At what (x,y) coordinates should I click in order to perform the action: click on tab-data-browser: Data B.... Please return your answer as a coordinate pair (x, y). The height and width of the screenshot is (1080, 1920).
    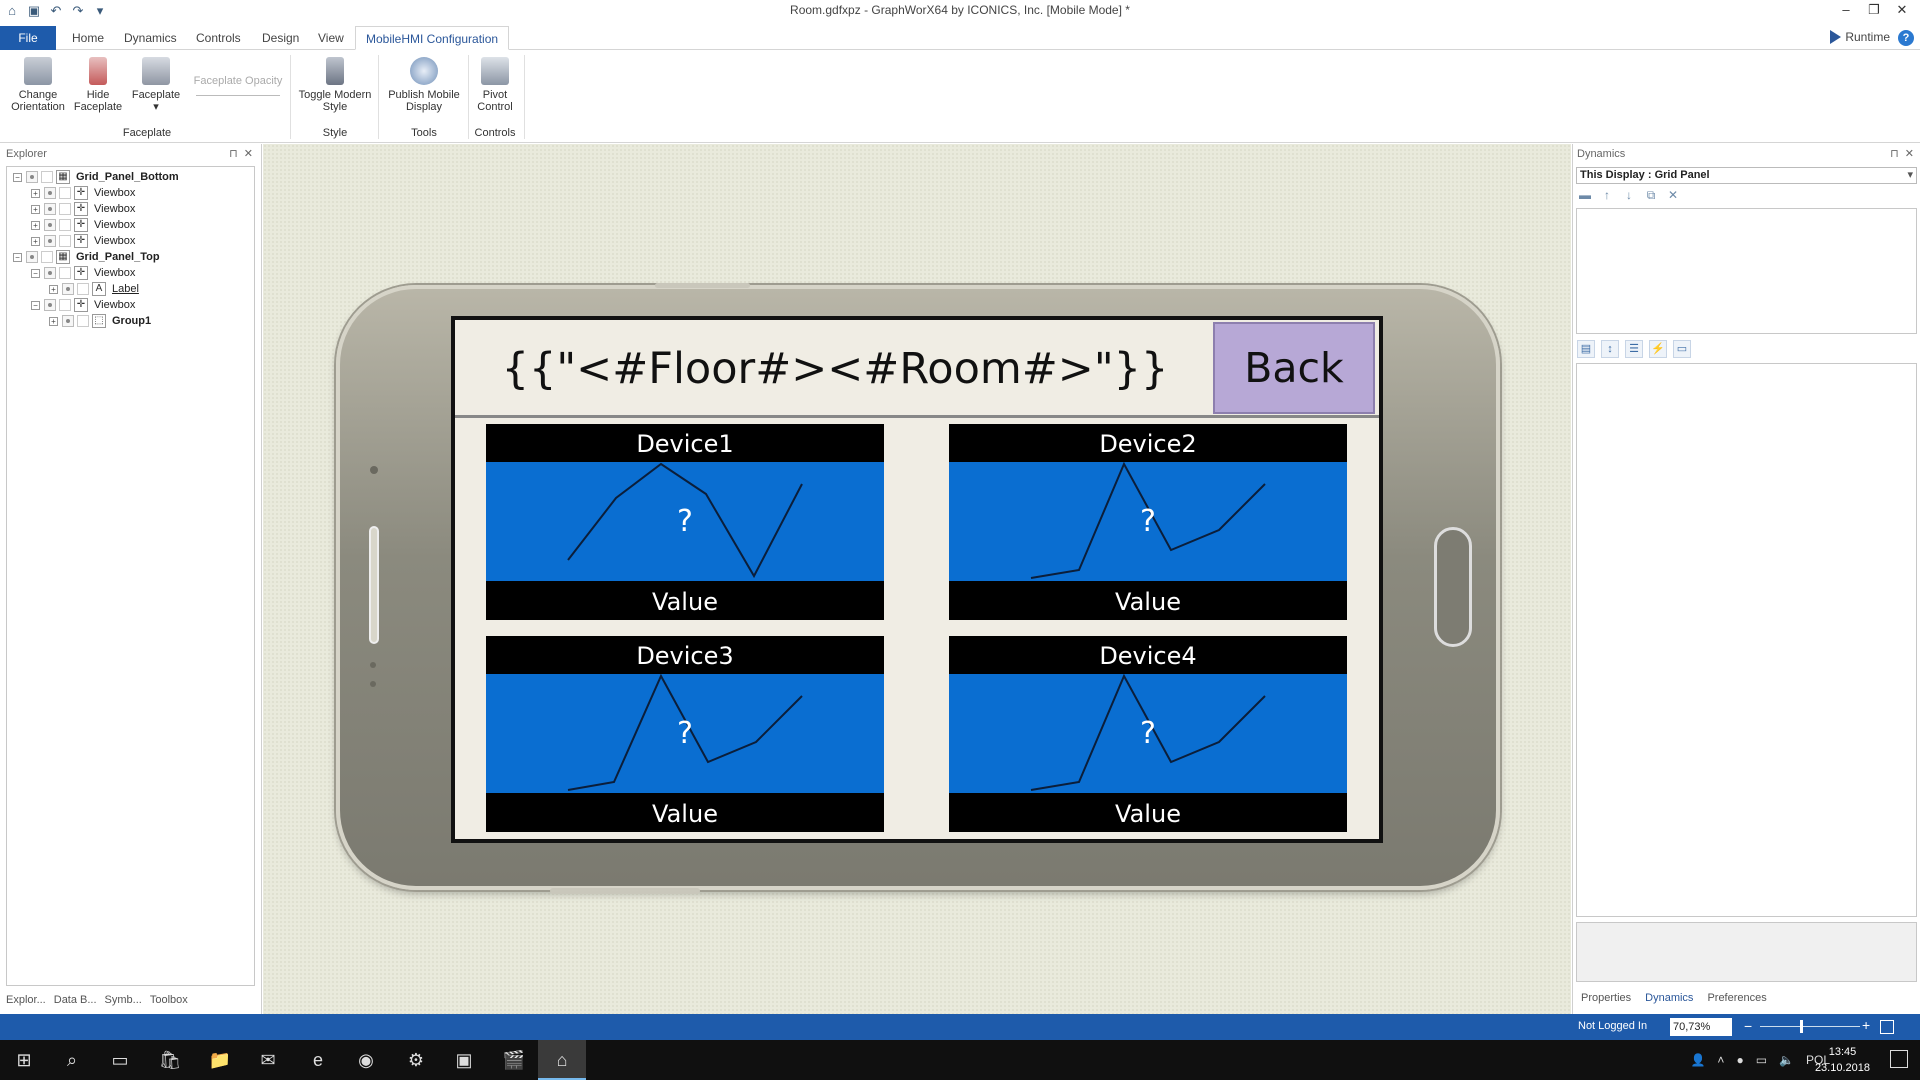
    Looking at the image, I should click on (75, 1003).